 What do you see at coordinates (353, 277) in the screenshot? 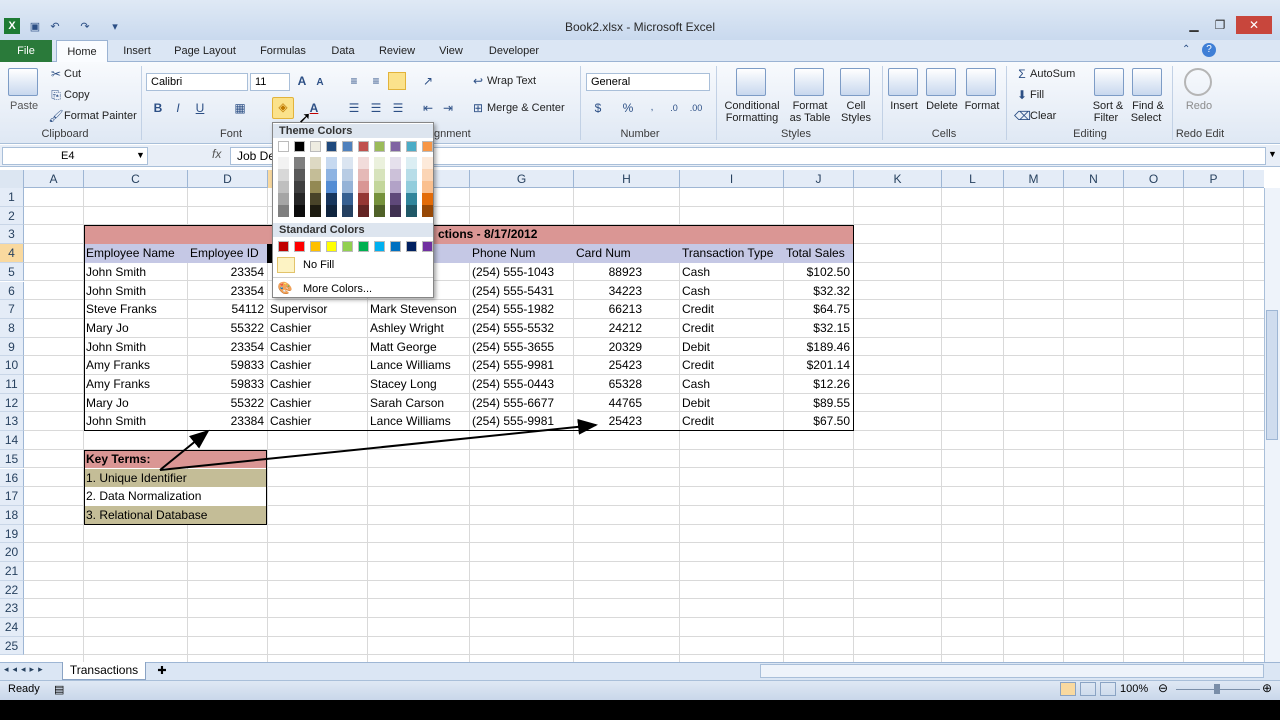
I see `menu-divider` at bounding box center [353, 277].